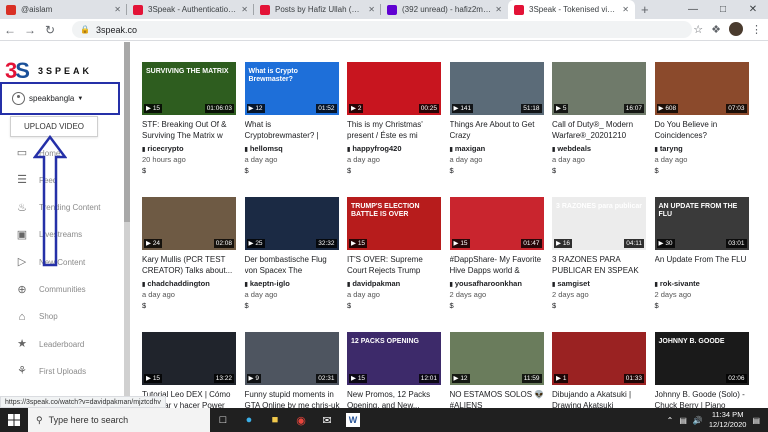  I want to click on video-thumbnail: ▶ 12 11:59, so click(496, 358).